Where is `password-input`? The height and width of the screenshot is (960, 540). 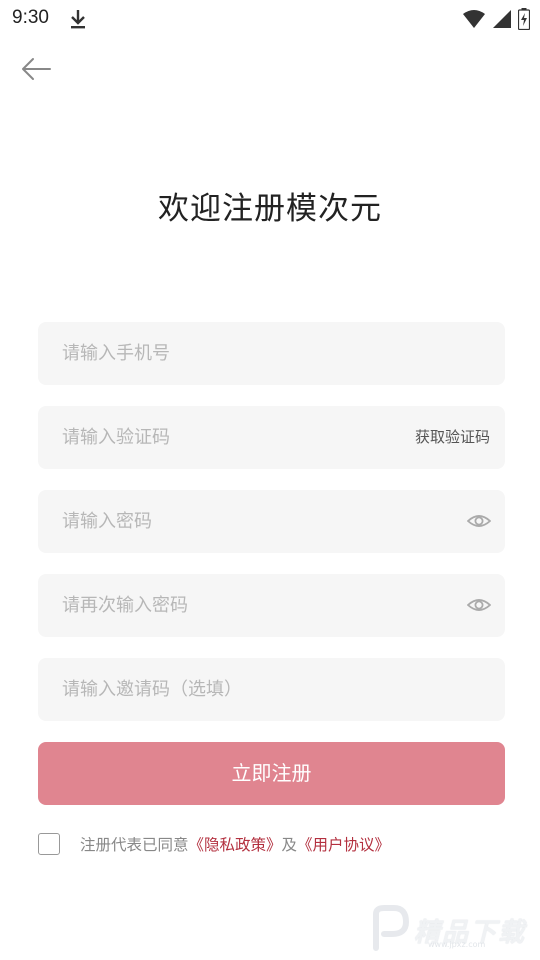
password-input is located at coordinates (227, 521).